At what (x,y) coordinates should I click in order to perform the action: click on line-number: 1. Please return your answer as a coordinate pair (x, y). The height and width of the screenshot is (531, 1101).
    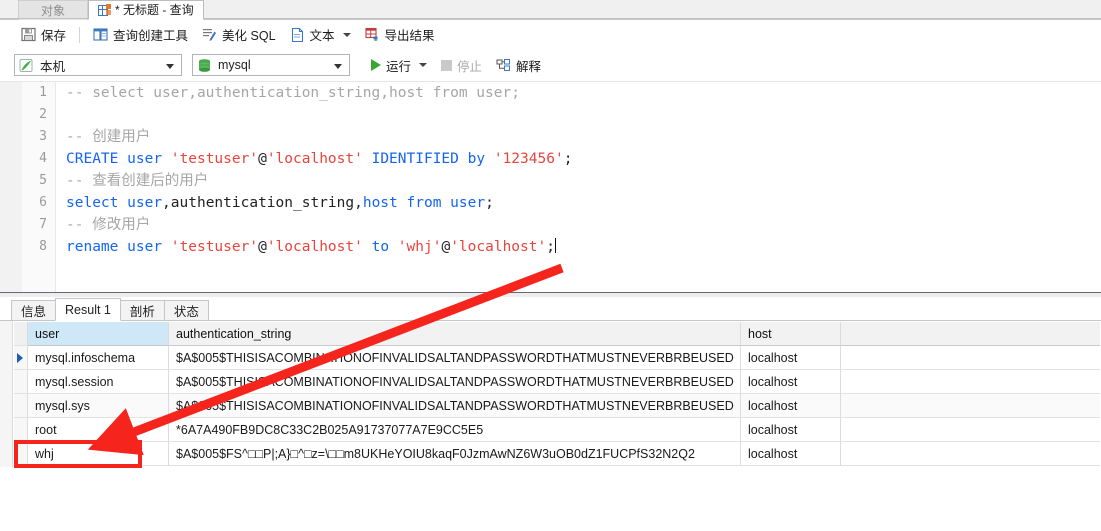
    Looking at the image, I should click on (43, 92).